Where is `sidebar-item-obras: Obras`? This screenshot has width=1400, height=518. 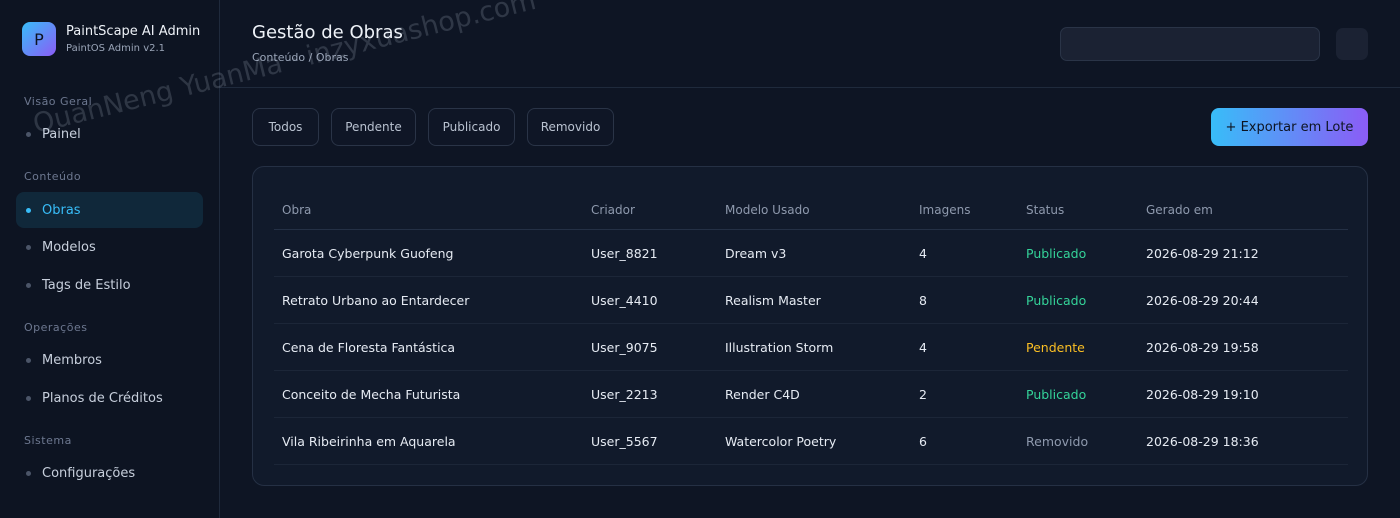
sidebar-item-obras: Obras is located at coordinates (109, 210).